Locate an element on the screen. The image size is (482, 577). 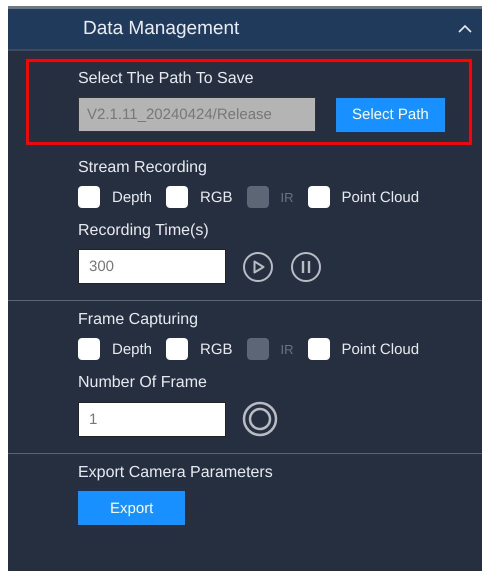
section-title: Select The Path To Save is located at coordinates (166, 79).